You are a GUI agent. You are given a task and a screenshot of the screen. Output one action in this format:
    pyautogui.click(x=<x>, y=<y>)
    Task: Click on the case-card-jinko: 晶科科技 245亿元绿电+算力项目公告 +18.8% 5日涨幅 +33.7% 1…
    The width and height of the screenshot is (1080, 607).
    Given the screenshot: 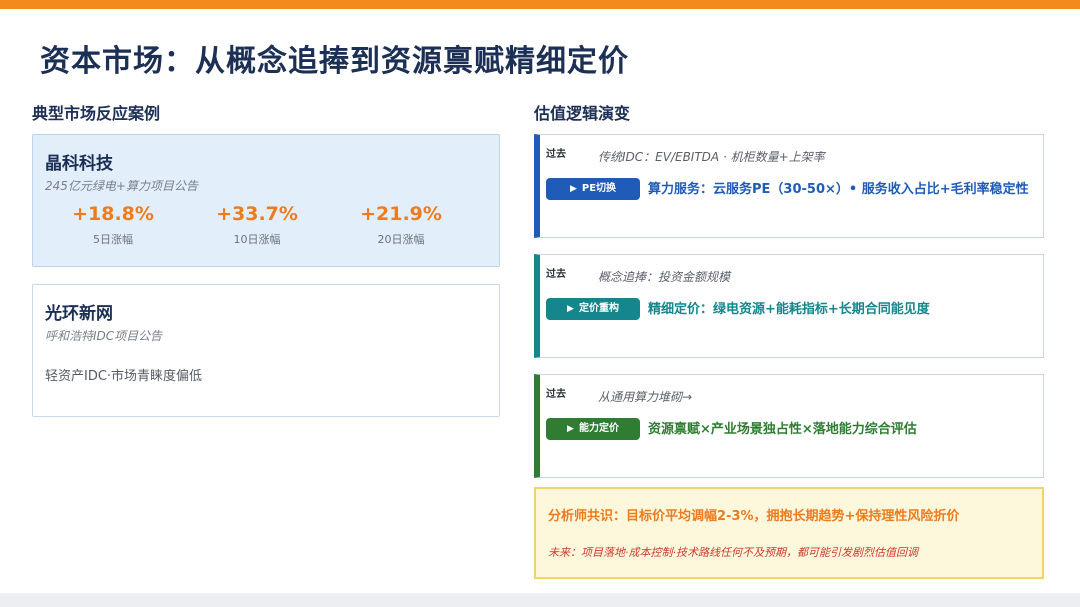 What is the action you would take?
    pyautogui.click(x=266, y=200)
    